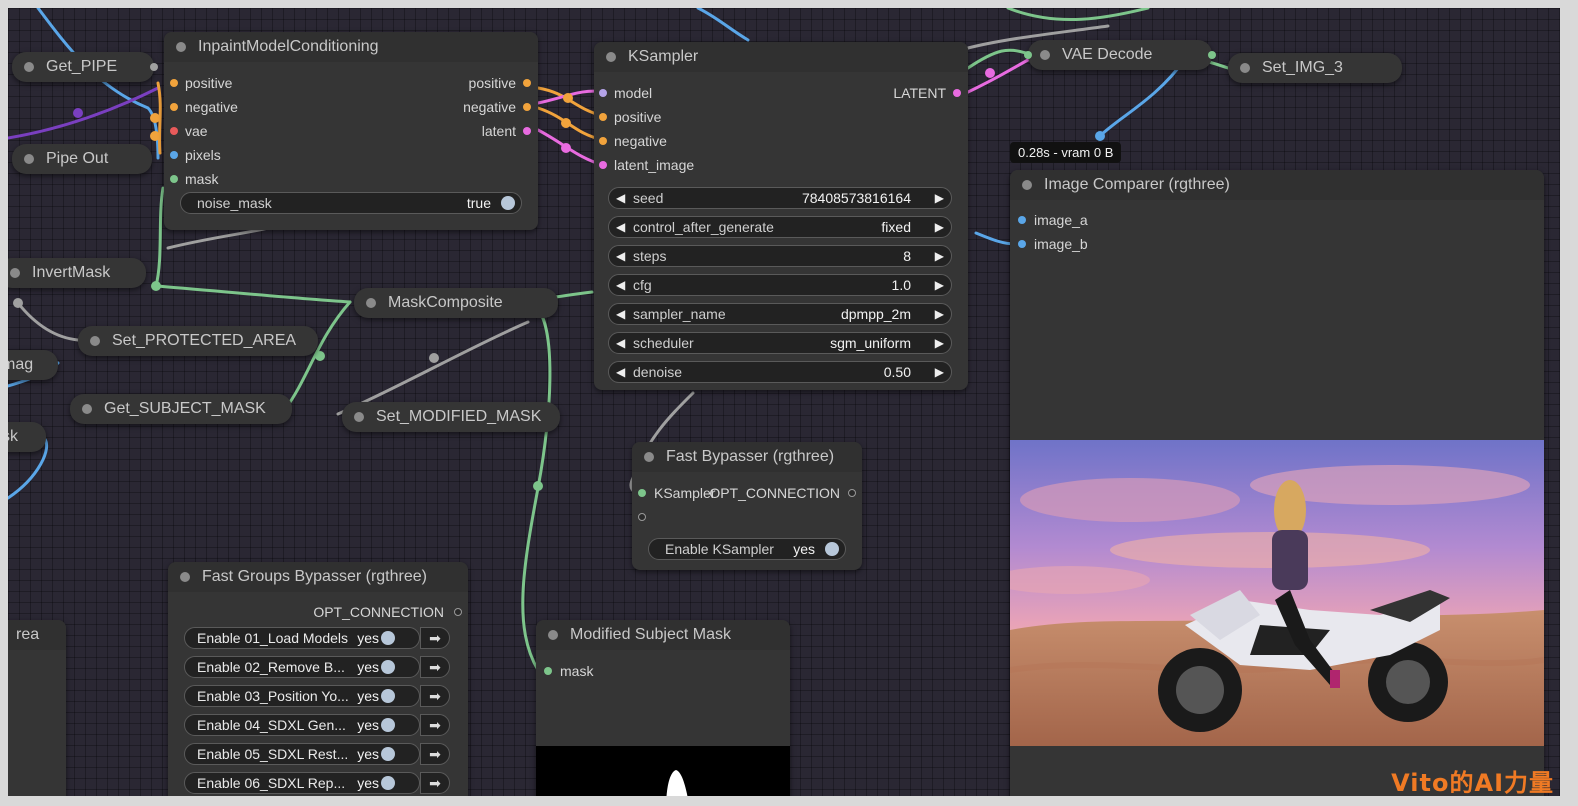 The image size is (1578, 806). Describe the element at coordinates (174, 131) in the screenshot. I see `input-slot-vae` at that location.